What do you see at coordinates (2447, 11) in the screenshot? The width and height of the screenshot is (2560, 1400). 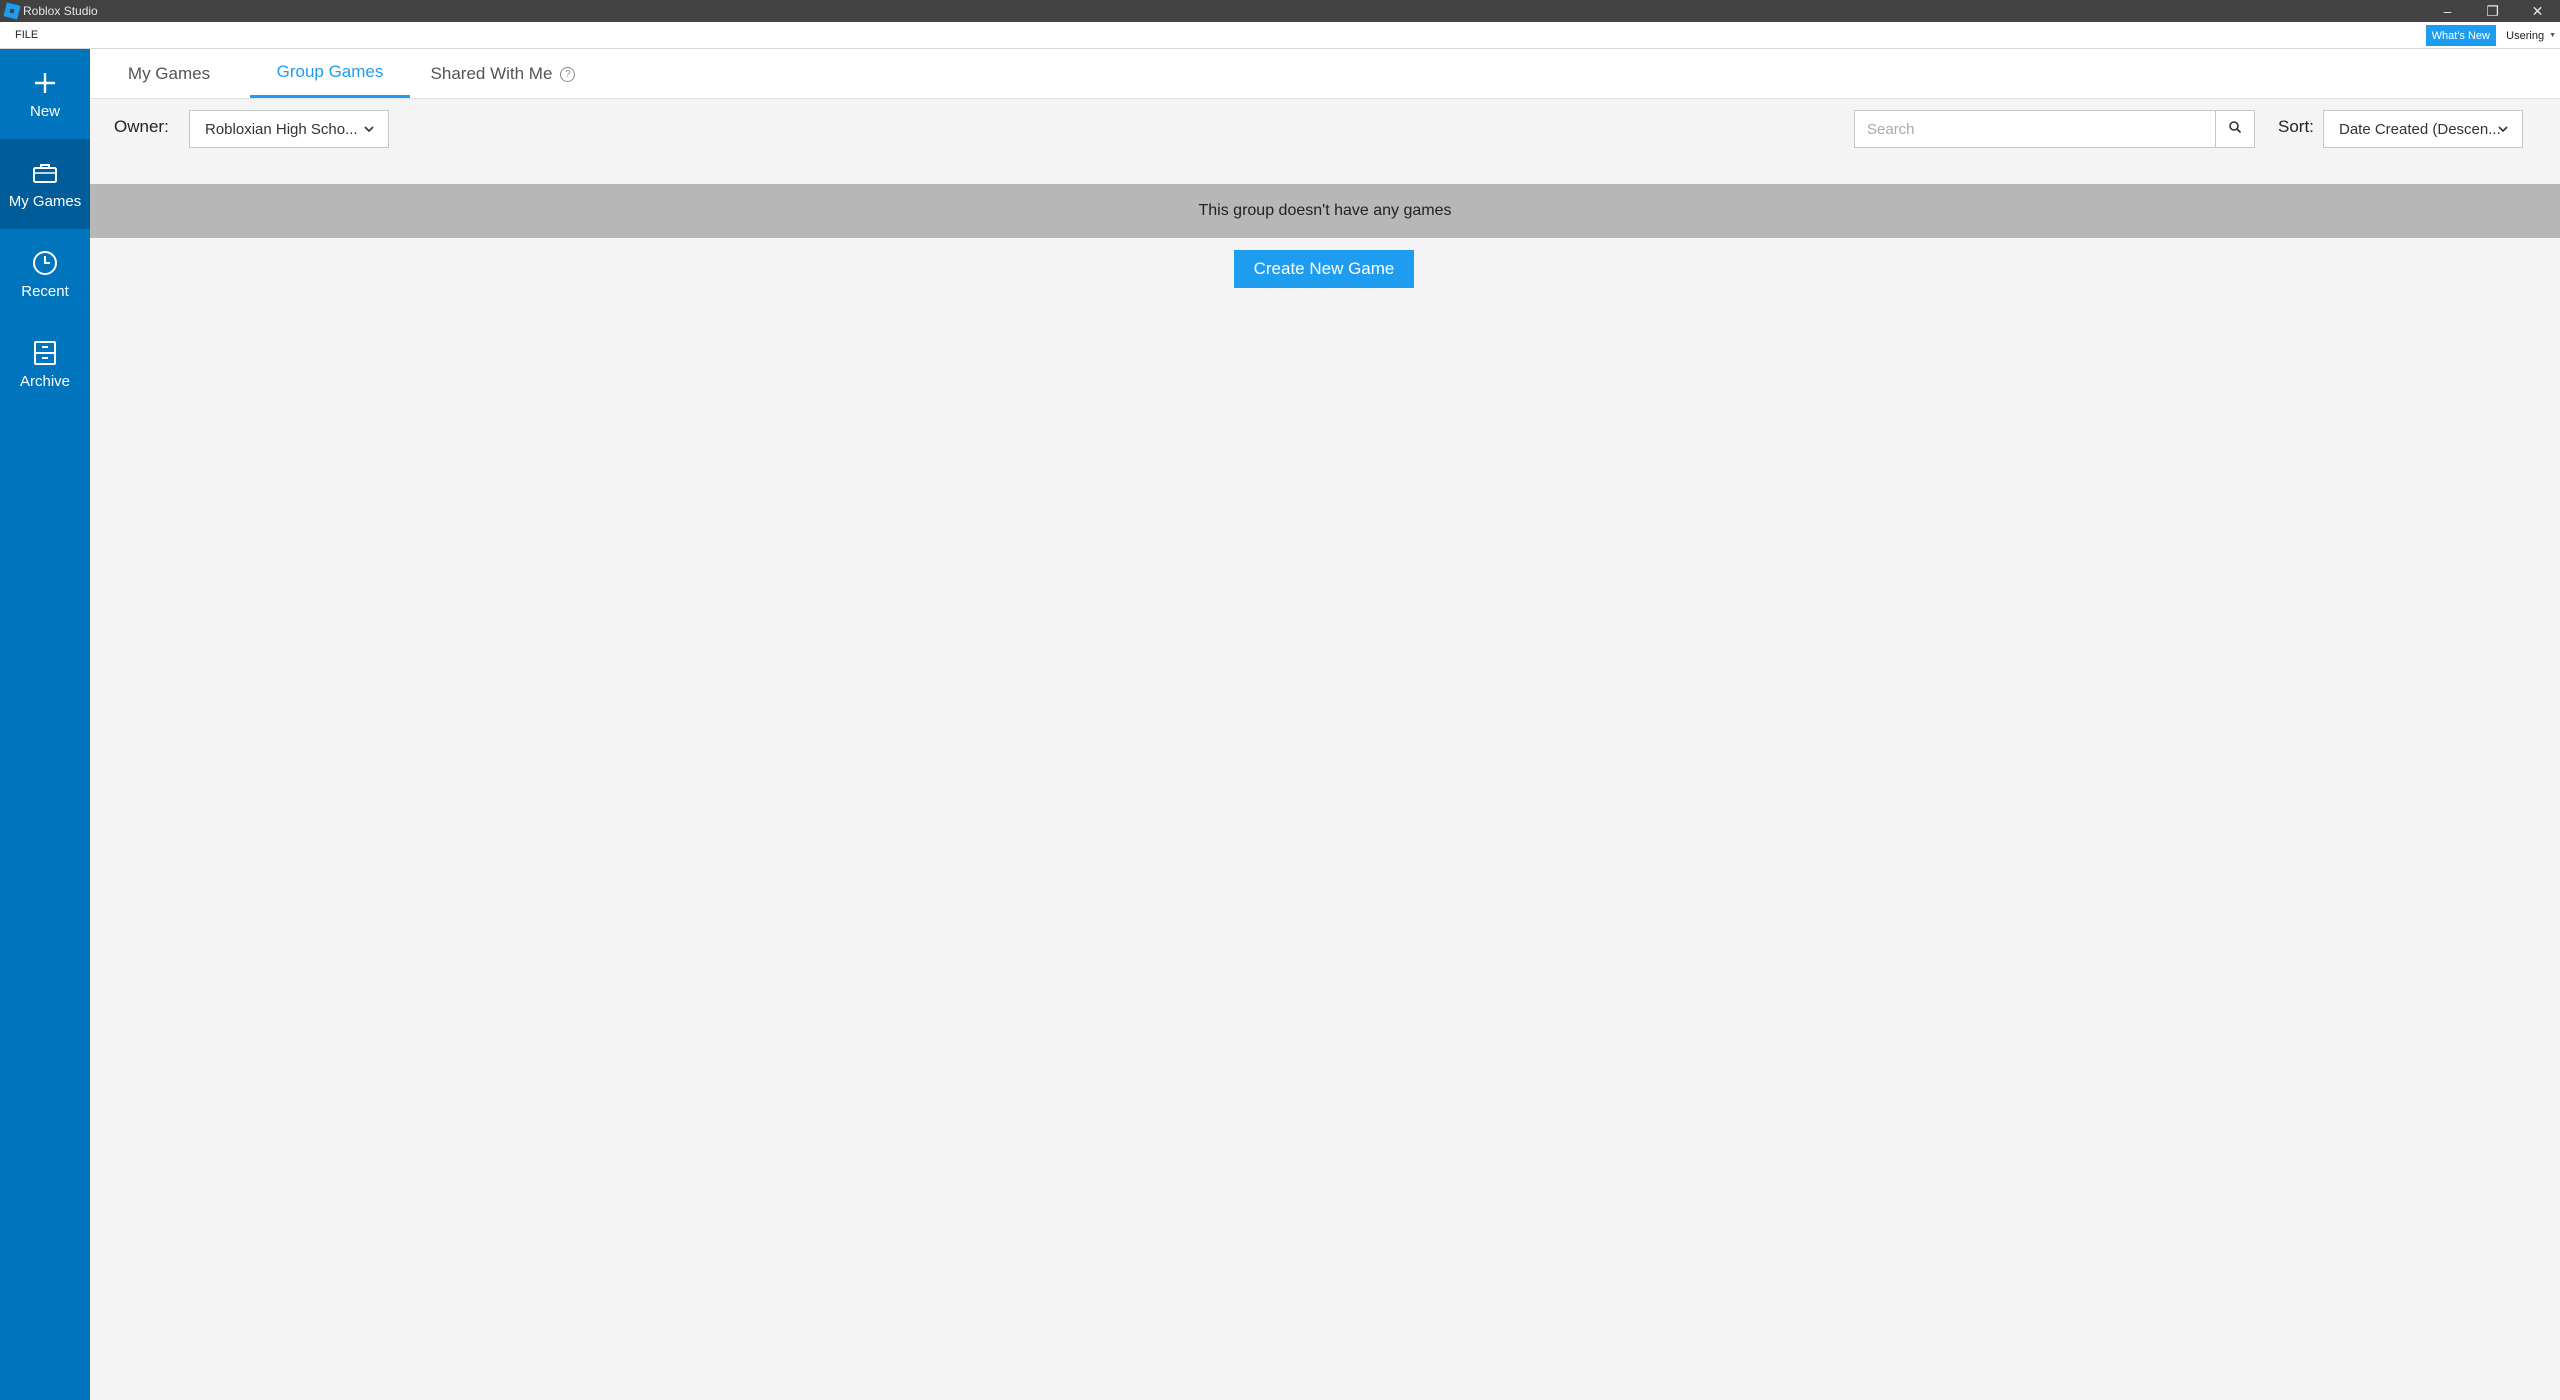 I see `minimize-button: –` at bounding box center [2447, 11].